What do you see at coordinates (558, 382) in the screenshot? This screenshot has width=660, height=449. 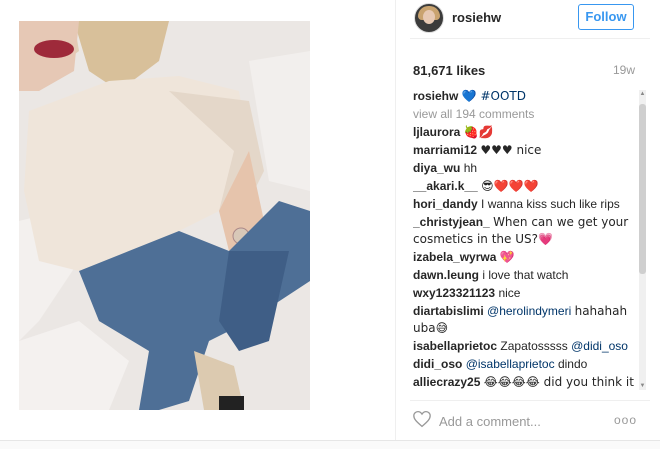 I see `comment-text: 😂😂😂😂 did you think it` at bounding box center [558, 382].